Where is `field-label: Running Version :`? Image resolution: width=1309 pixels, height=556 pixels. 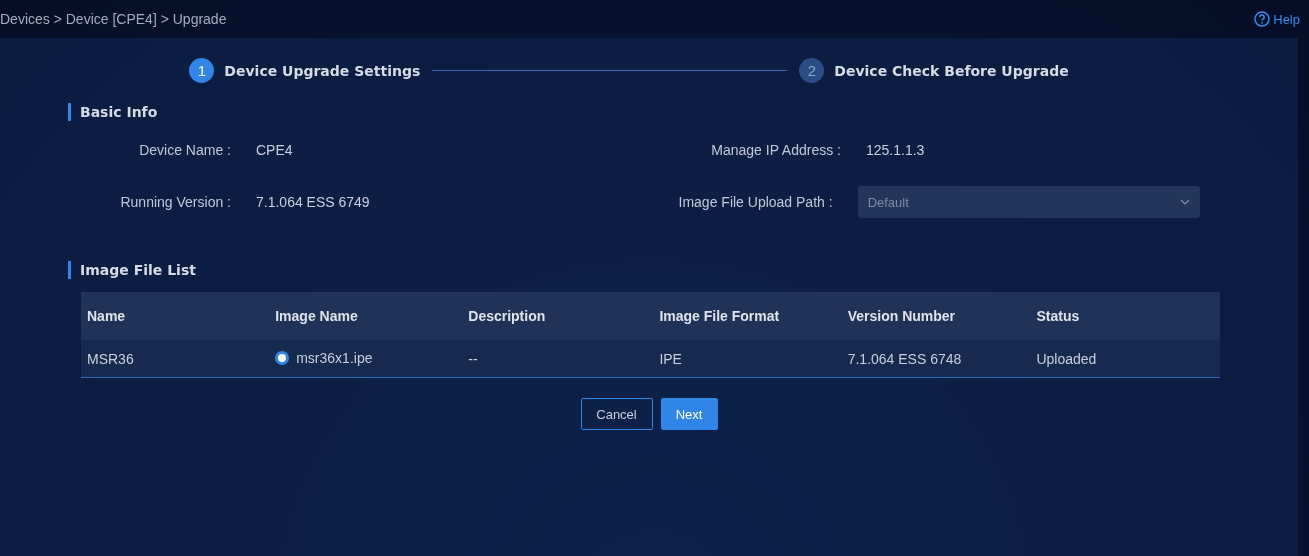
field-label: Running Version : is located at coordinates (175, 202).